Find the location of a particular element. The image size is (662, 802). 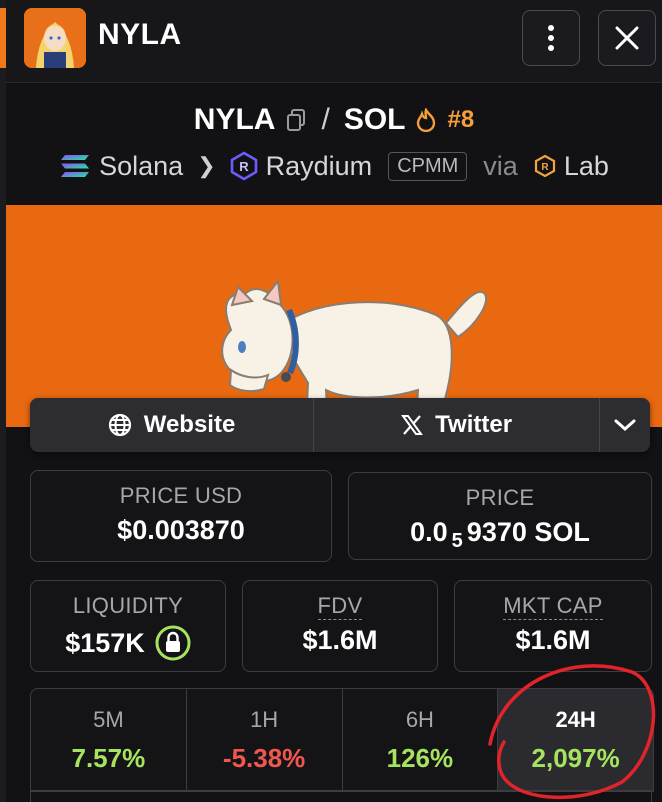

token-avatar is located at coordinates (55, 38).